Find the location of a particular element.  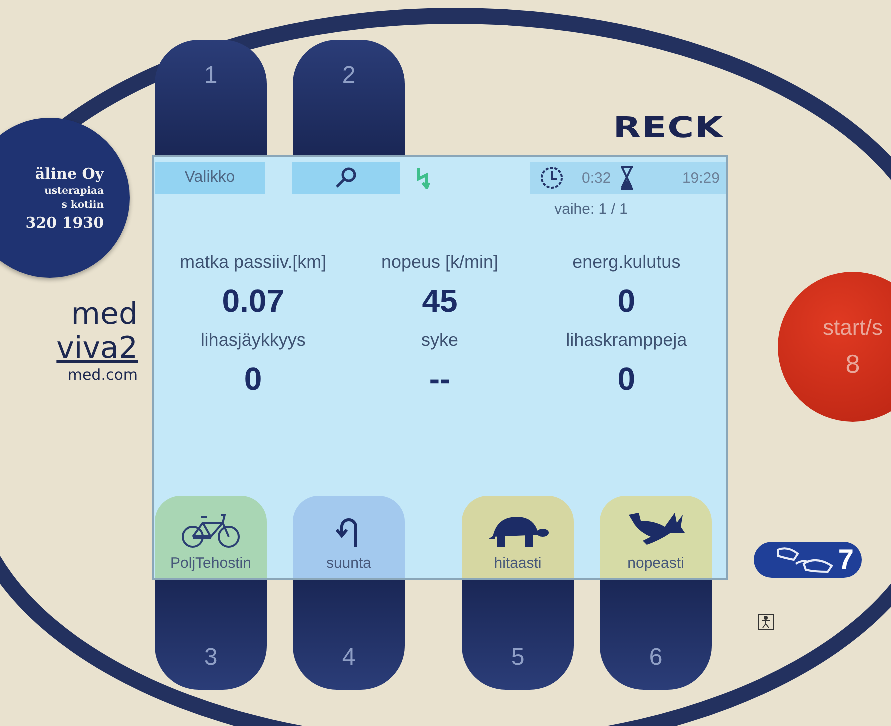

feet-icon is located at coordinates (805, 560).